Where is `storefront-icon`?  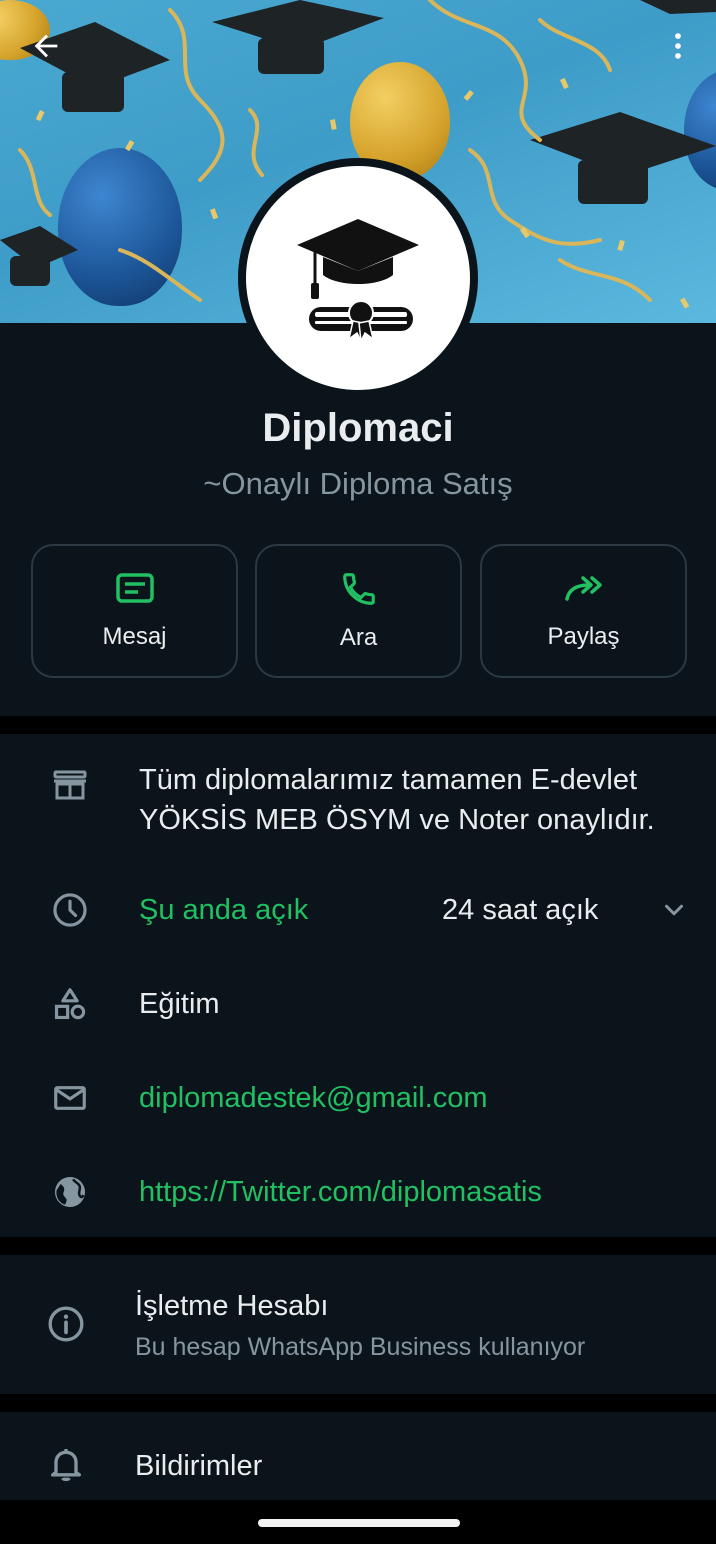 storefront-icon is located at coordinates (70, 786).